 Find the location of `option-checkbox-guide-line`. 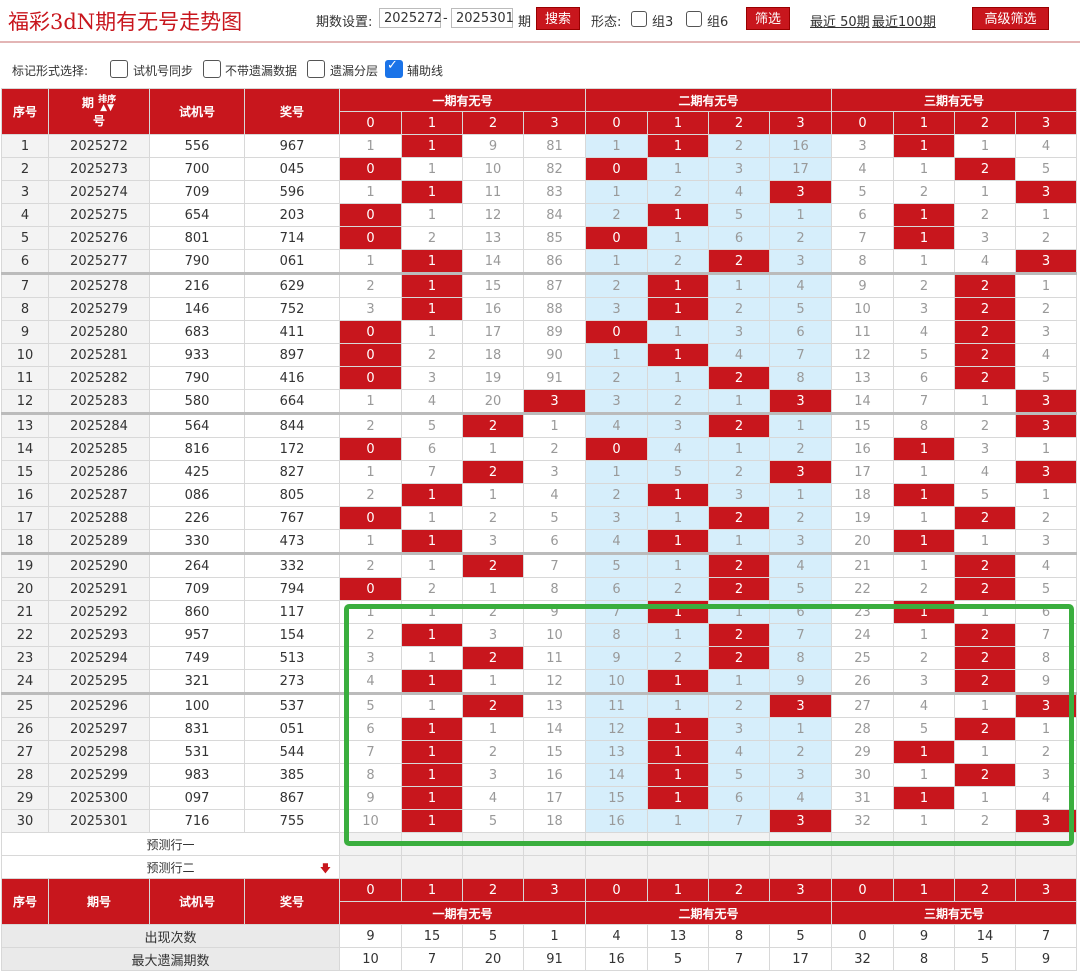

option-checkbox-guide-line is located at coordinates (394, 68).